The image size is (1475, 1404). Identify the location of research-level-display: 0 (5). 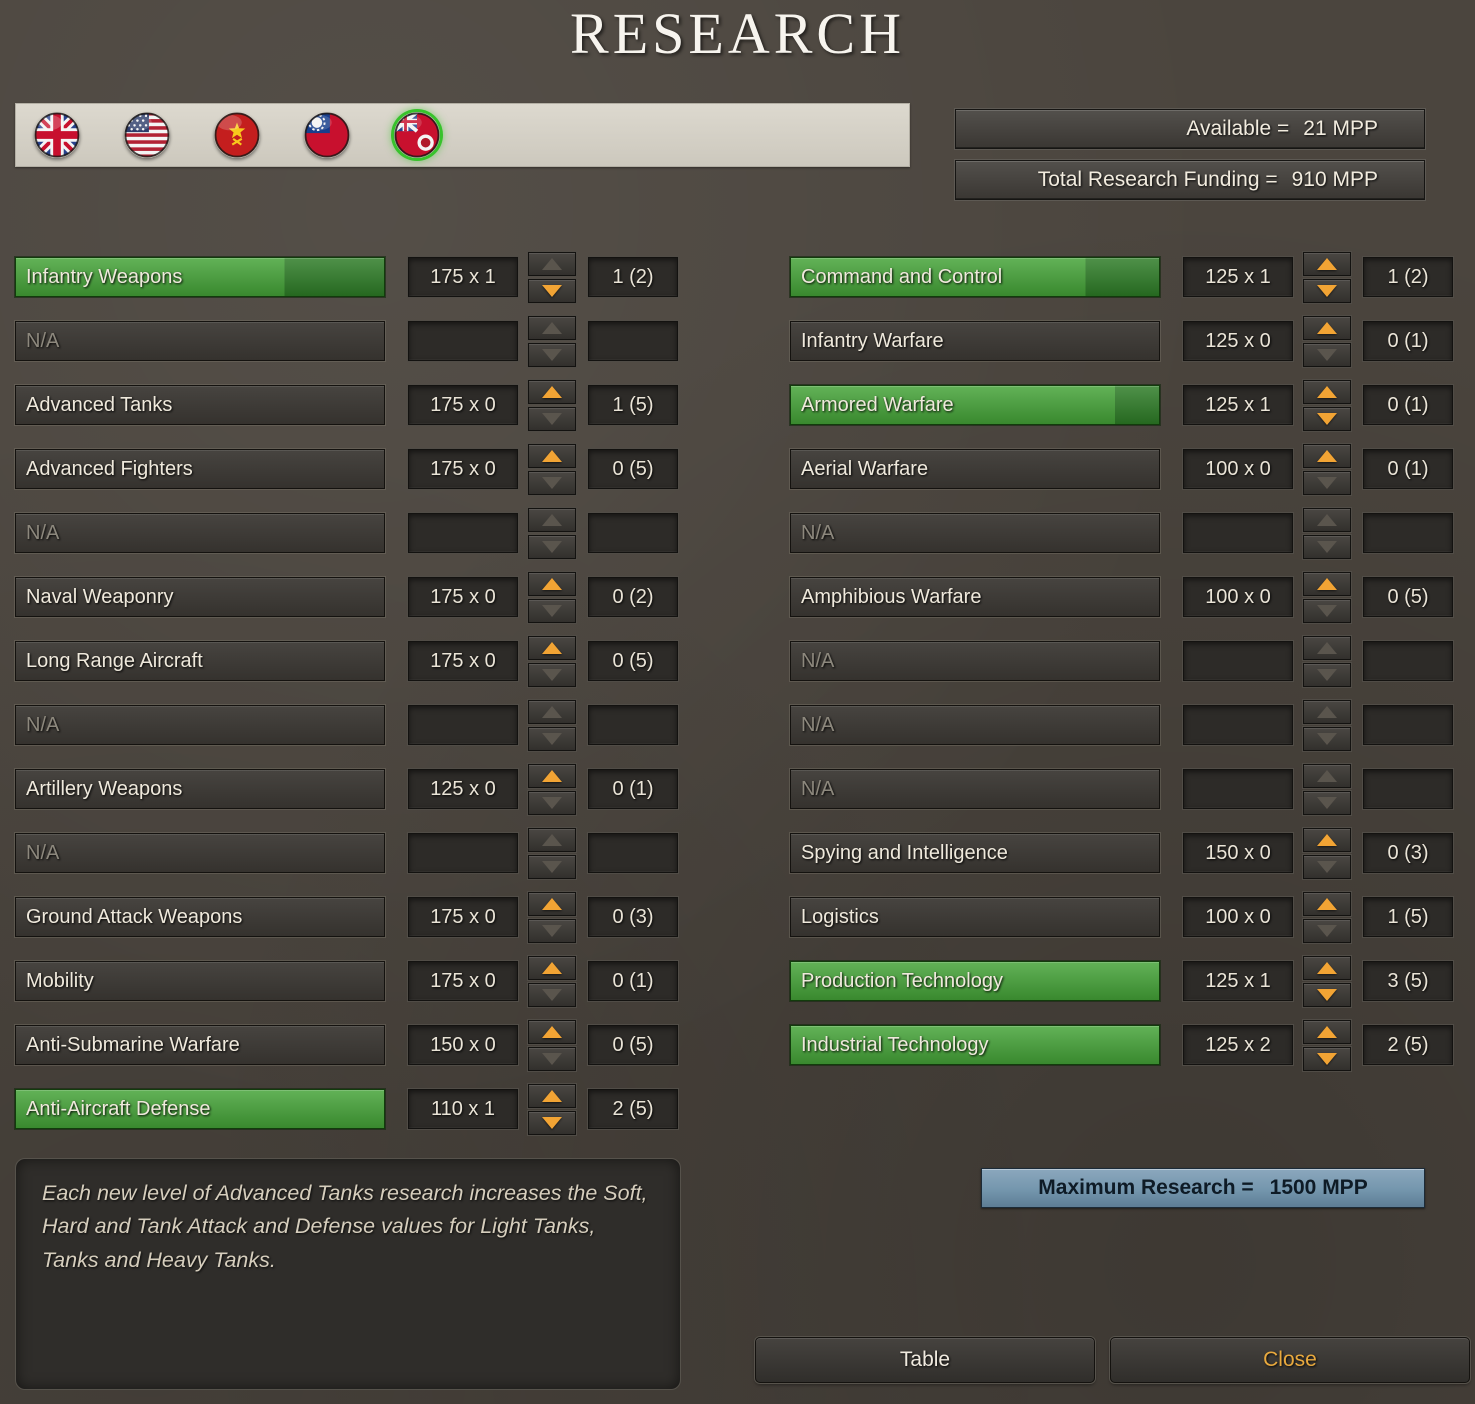
(633, 1045).